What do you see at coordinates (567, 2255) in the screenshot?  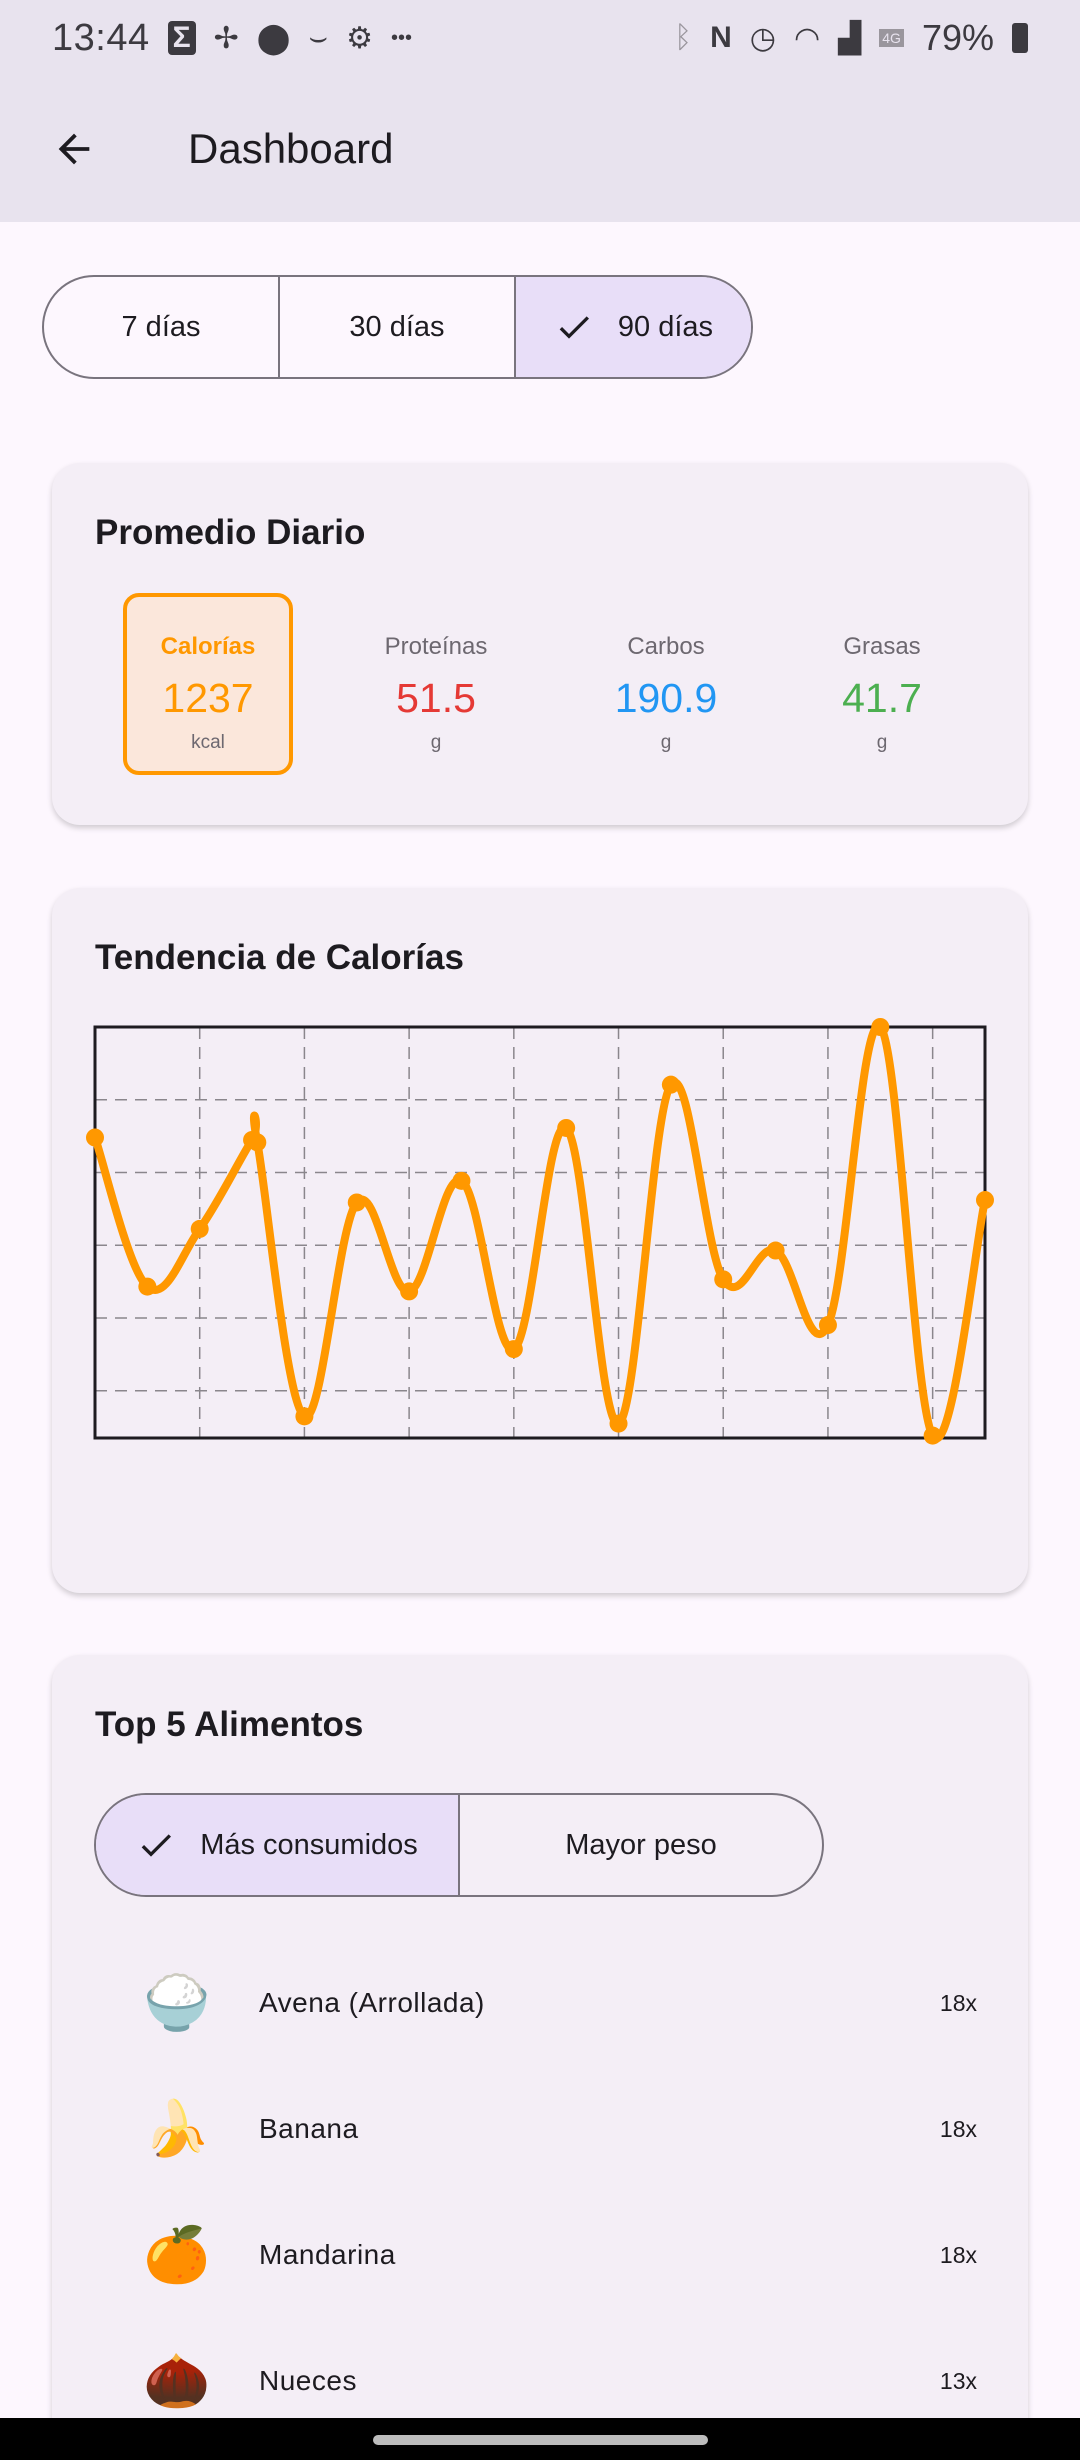 I see `food-list-item: 🍊 Mandarina 18x` at bounding box center [567, 2255].